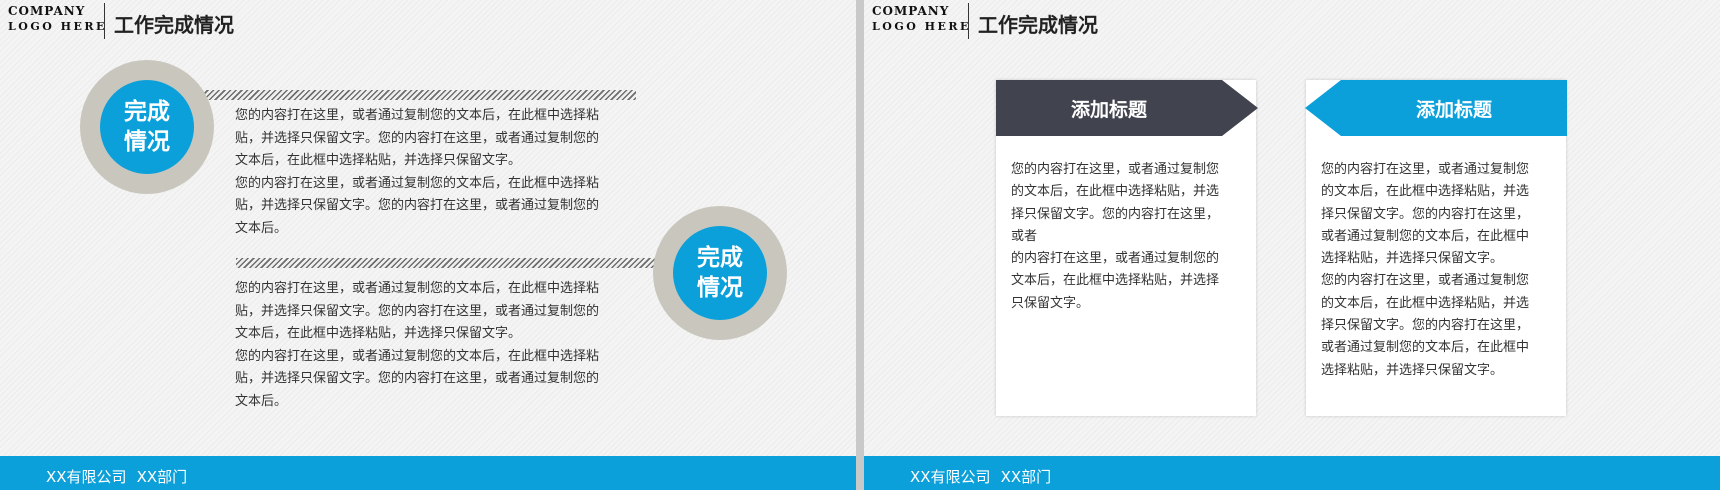 The width and height of the screenshot is (1720, 490). What do you see at coordinates (1115, 259) in the screenshot?
I see `text-line: 的内容打在这里，或者通过复制您的` at bounding box center [1115, 259].